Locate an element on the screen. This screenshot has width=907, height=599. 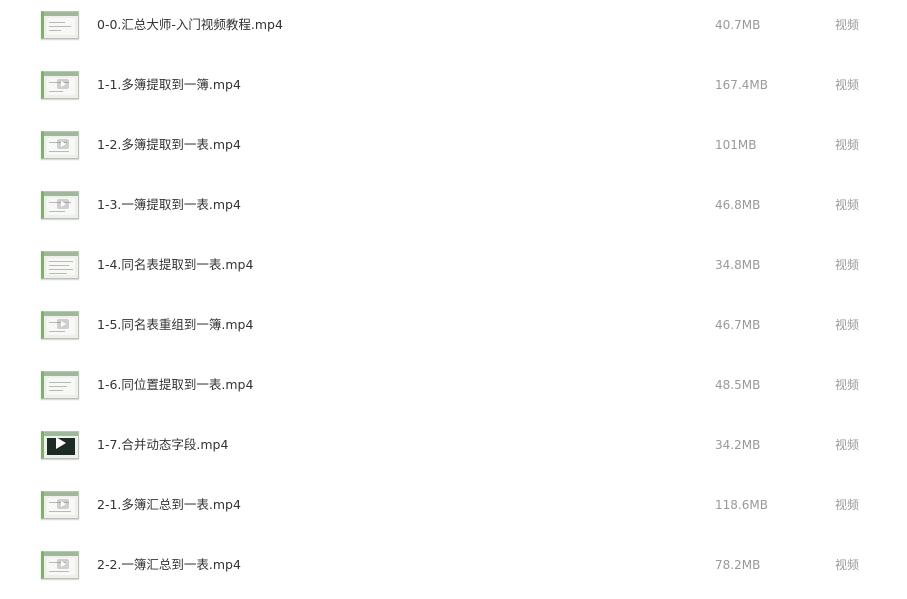
file-name: 2-1.多簿汇总到一表.mp4 is located at coordinates (169, 505).